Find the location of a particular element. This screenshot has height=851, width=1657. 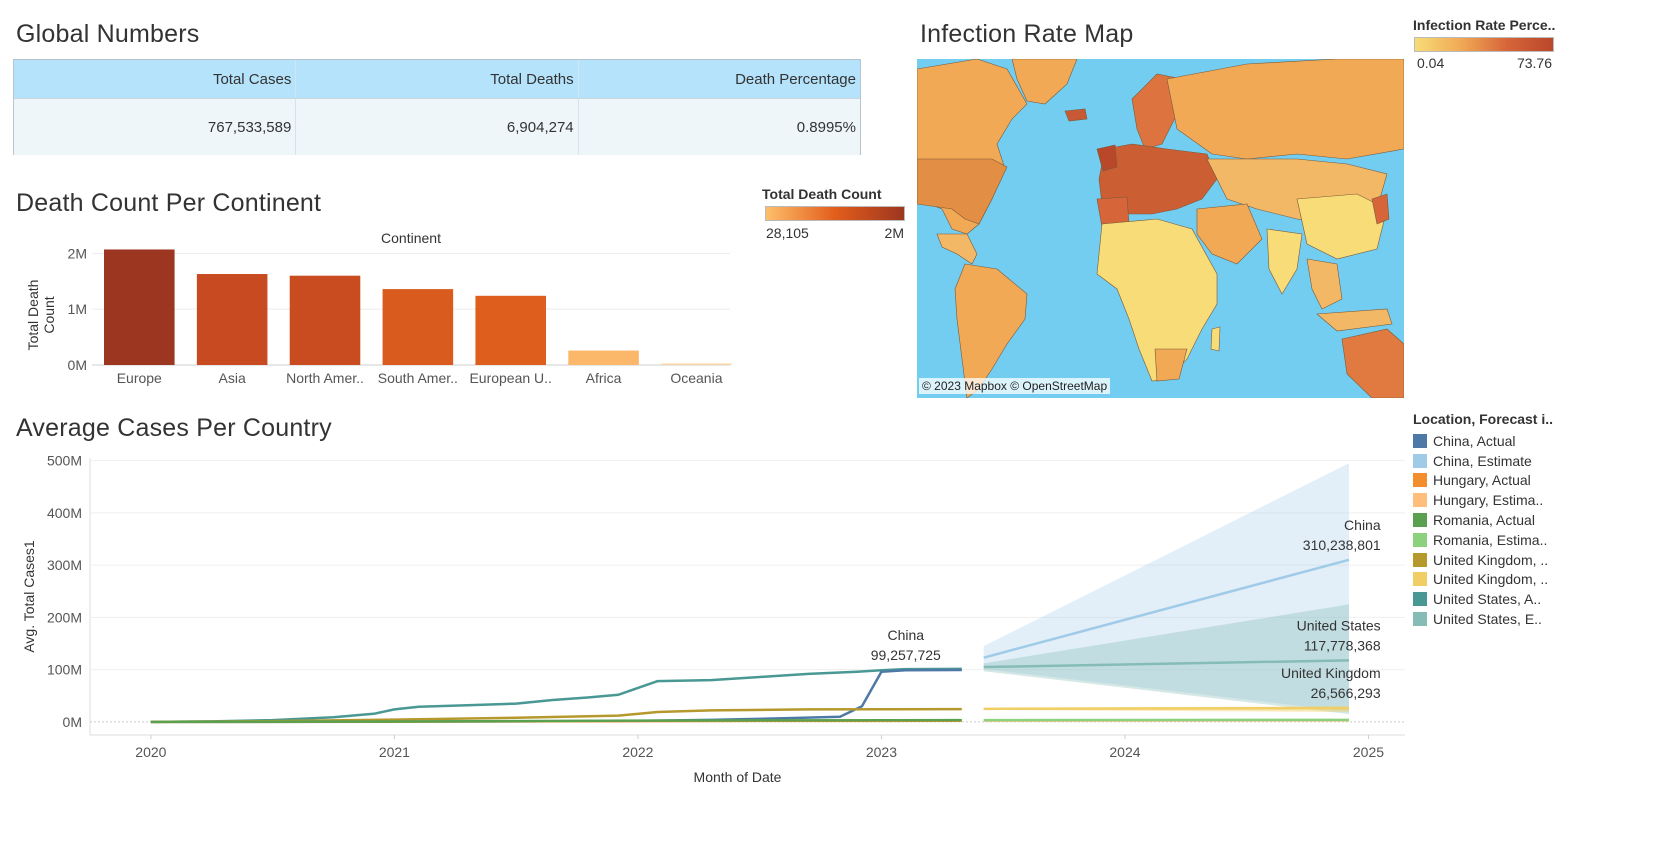

line-y-tick: 300M is located at coordinates (64, 565).